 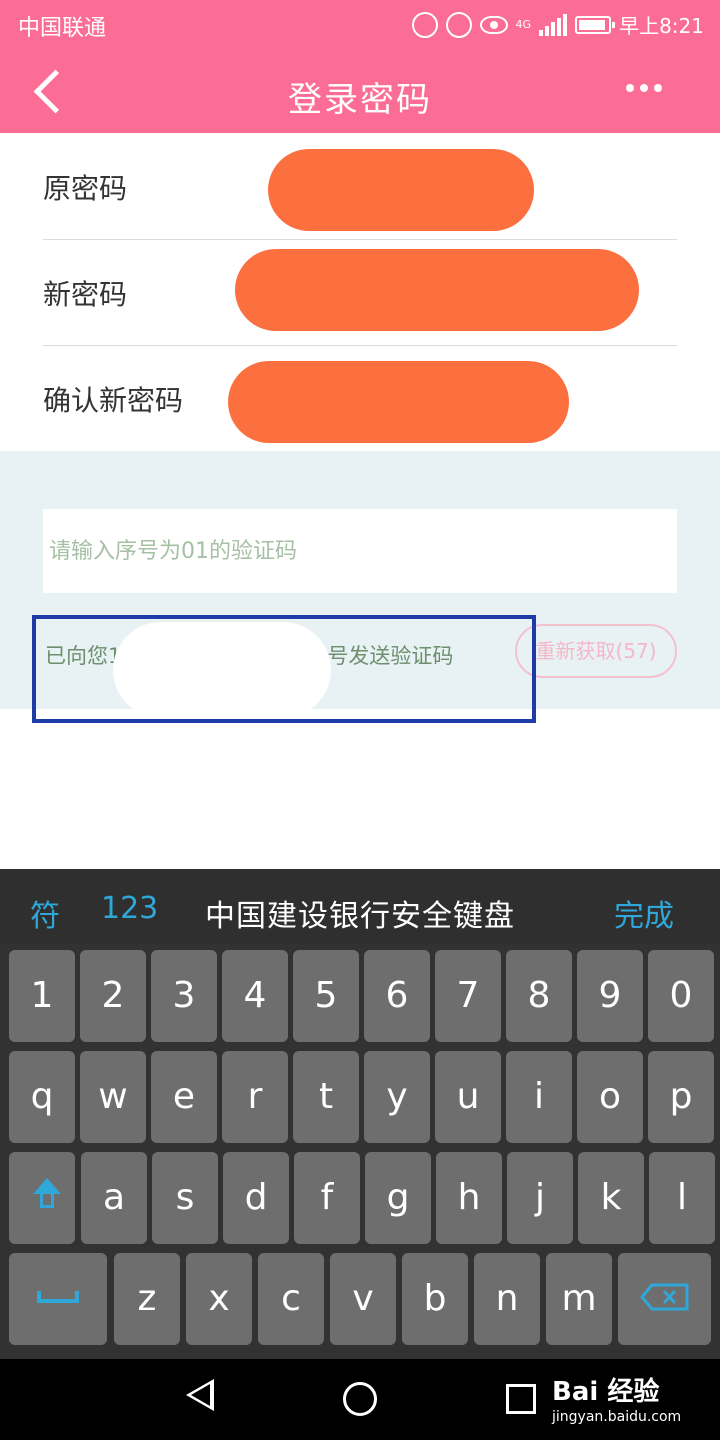 I want to click on key-4: 4, so click(x=255, y=996).